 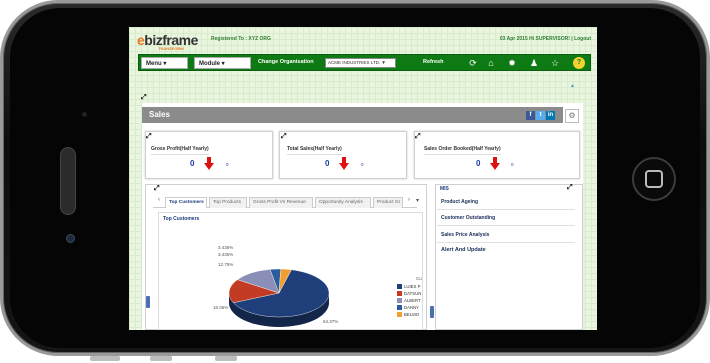 I want to click on mis-item-sales-price-analysis: Sales Price Analysis, so click(x=506, y=236).